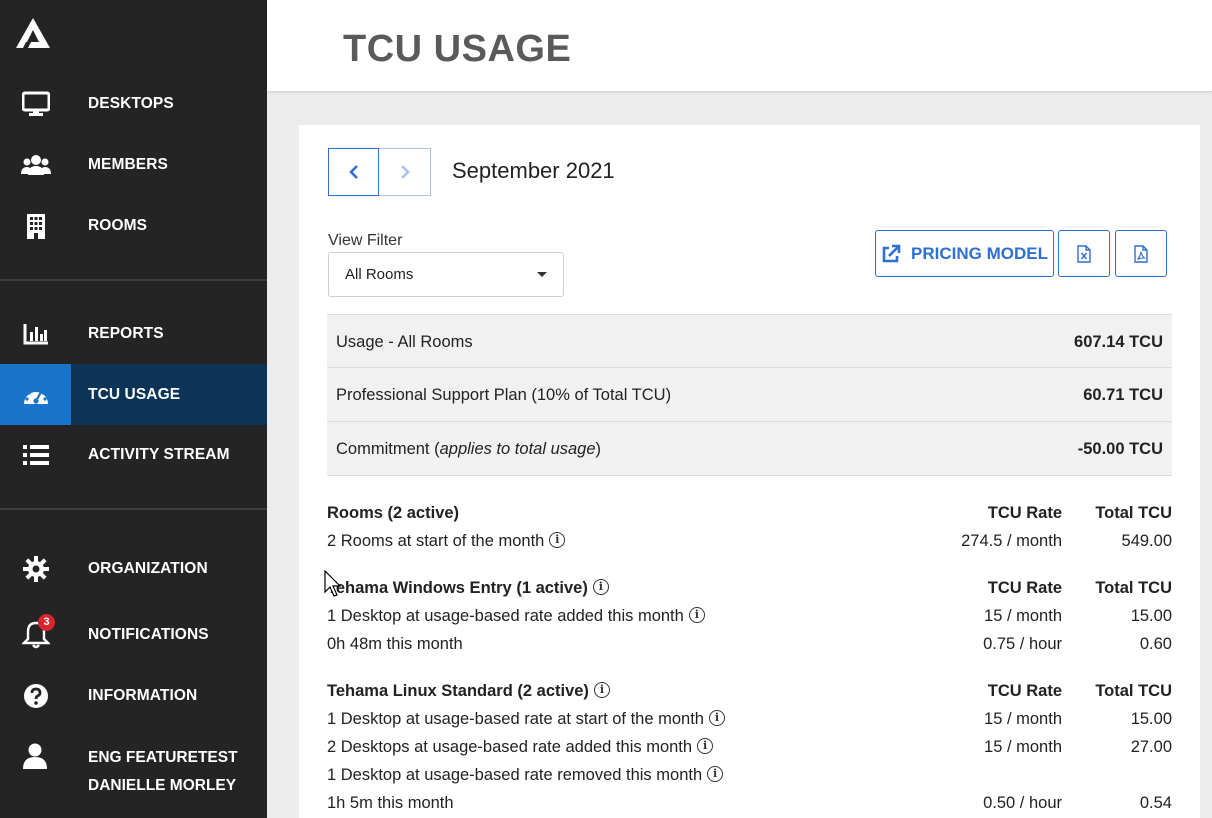 This screenshot has height=818, width=1212. I want to click on help-icon, so click(35, 695).